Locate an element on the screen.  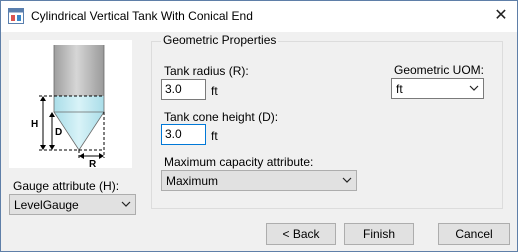
geometric-properties-title: Geometric Properties is located at coordinates (220, 40).